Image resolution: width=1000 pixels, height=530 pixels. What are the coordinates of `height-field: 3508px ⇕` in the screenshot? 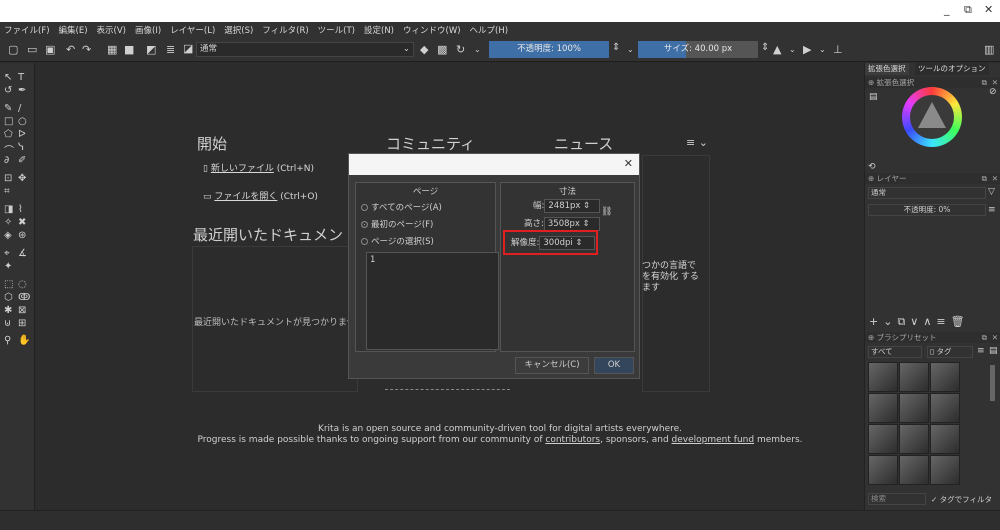 It's located at (571, 224).